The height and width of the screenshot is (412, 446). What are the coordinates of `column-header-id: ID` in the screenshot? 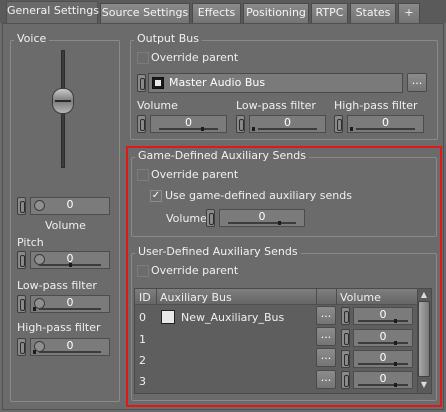 It's located at (145, 297).